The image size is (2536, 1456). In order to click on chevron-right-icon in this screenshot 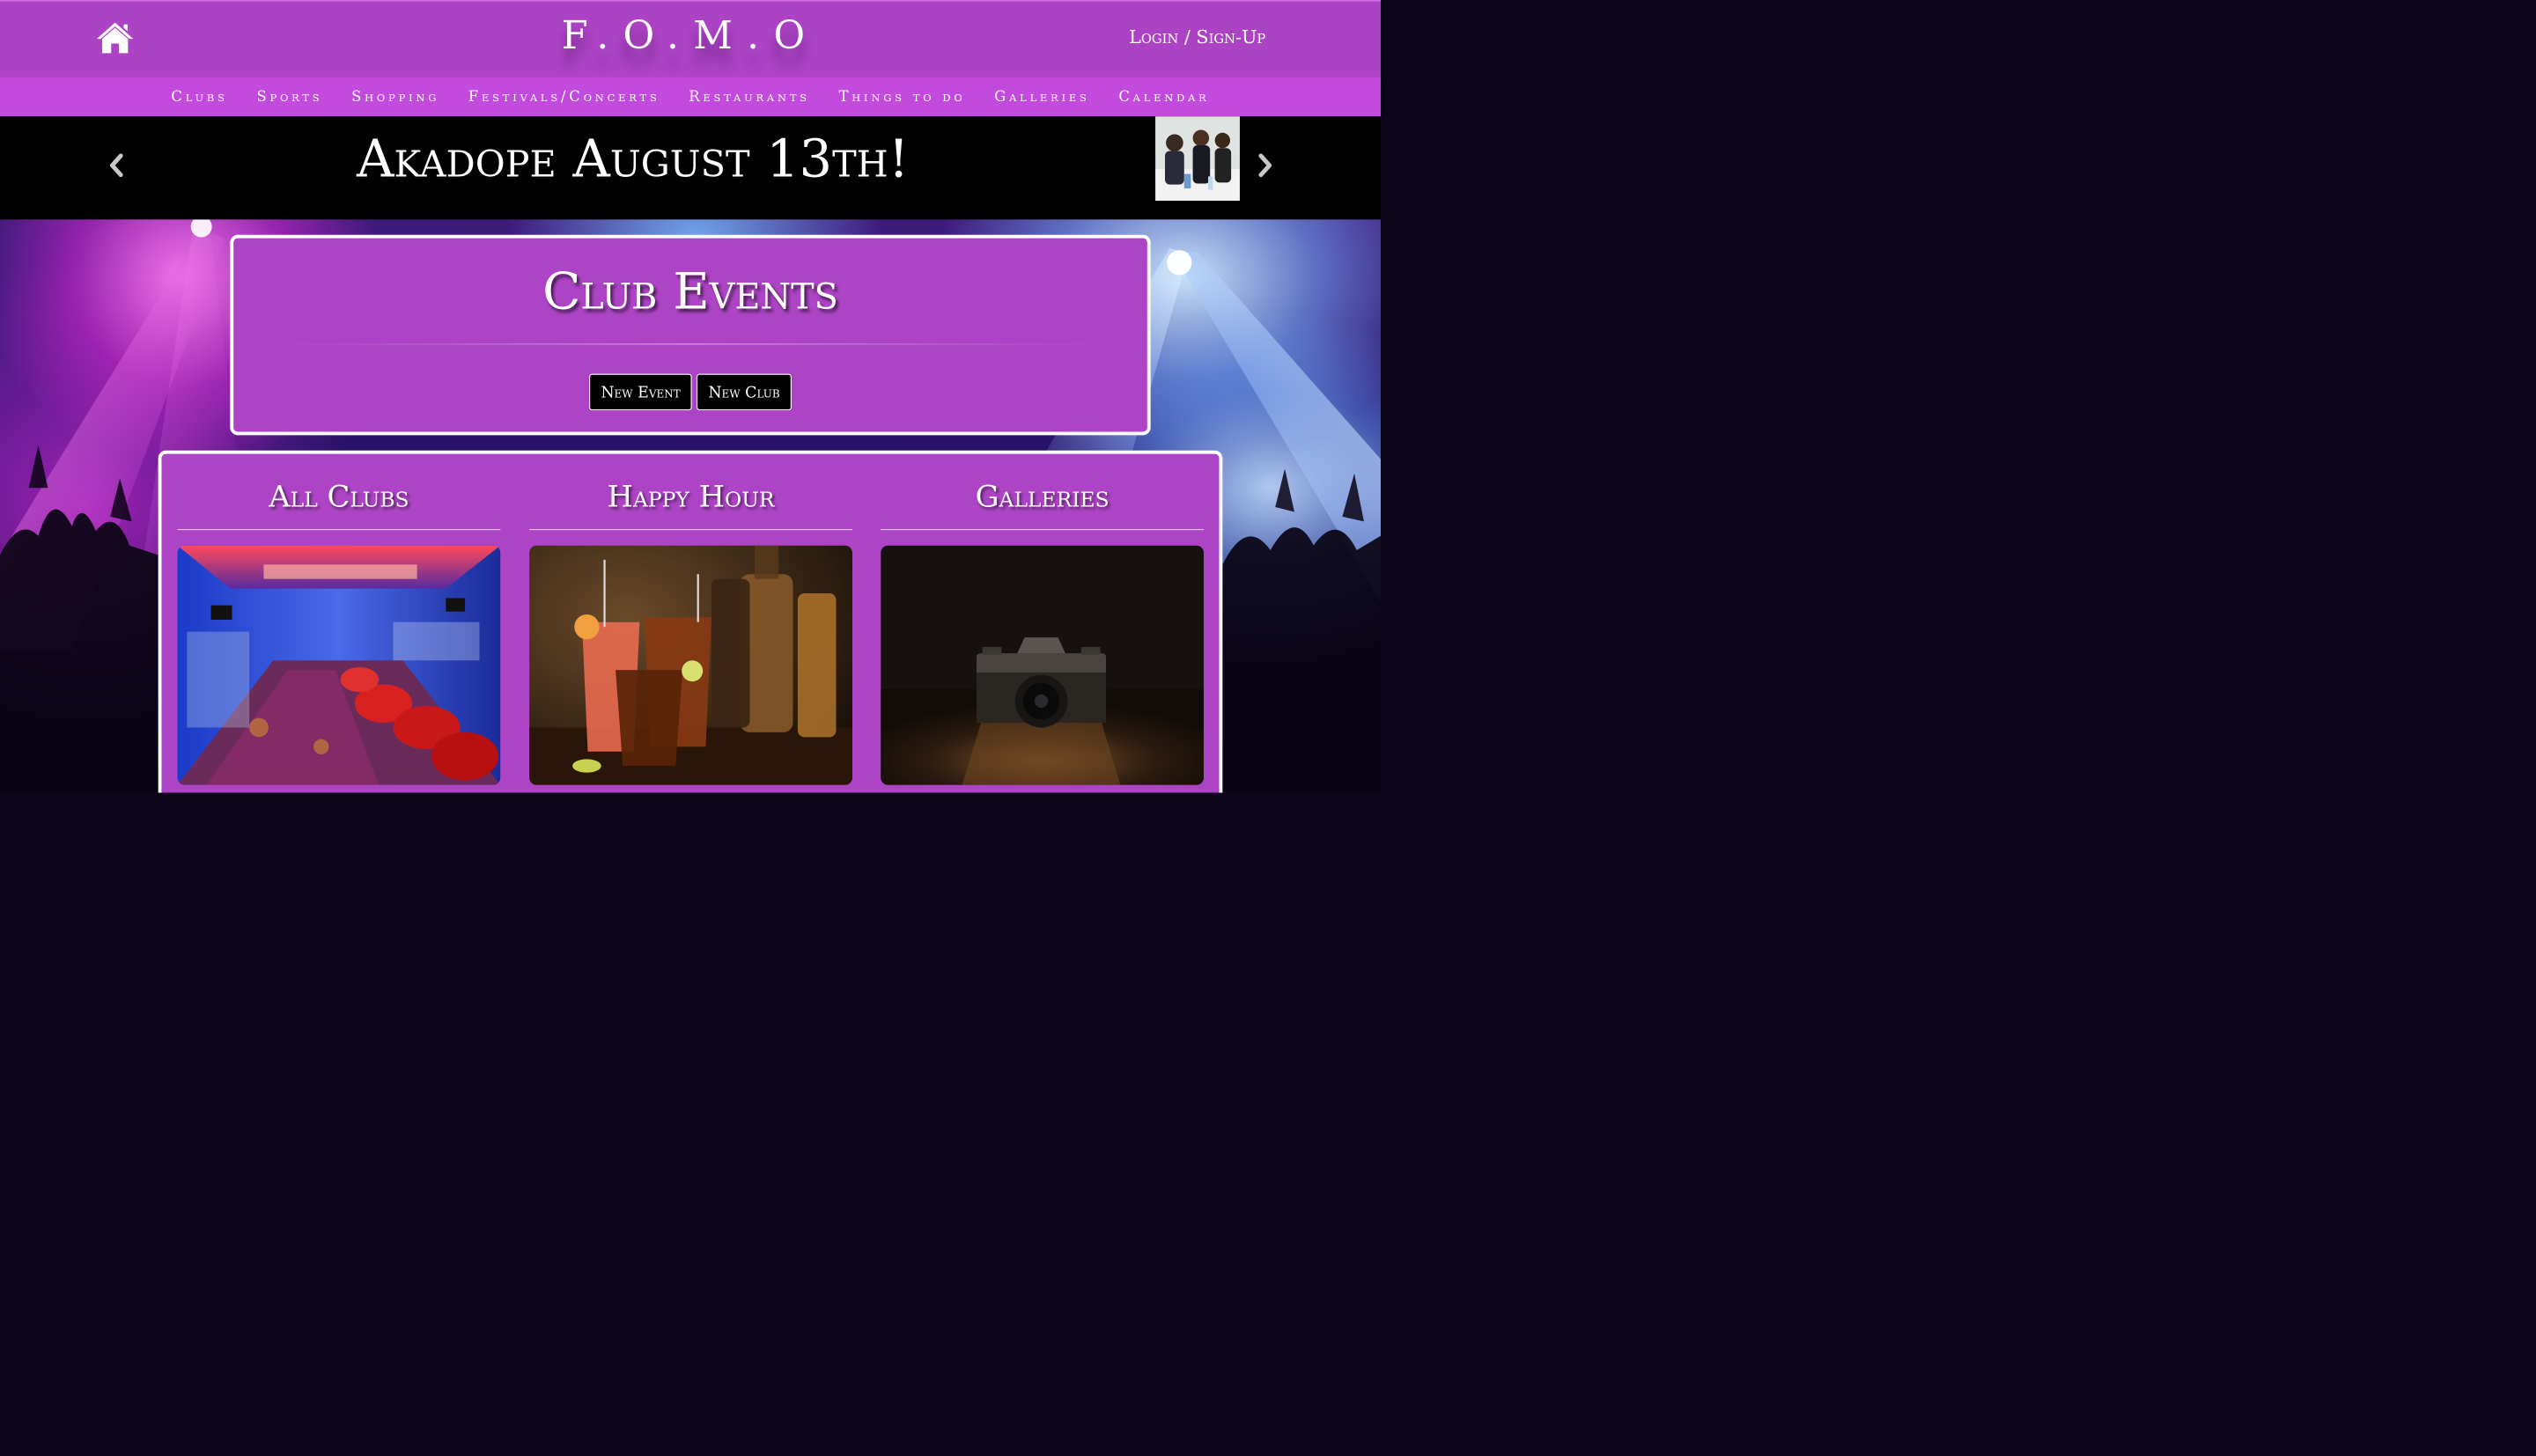, I will do `click(1265, 165)`.